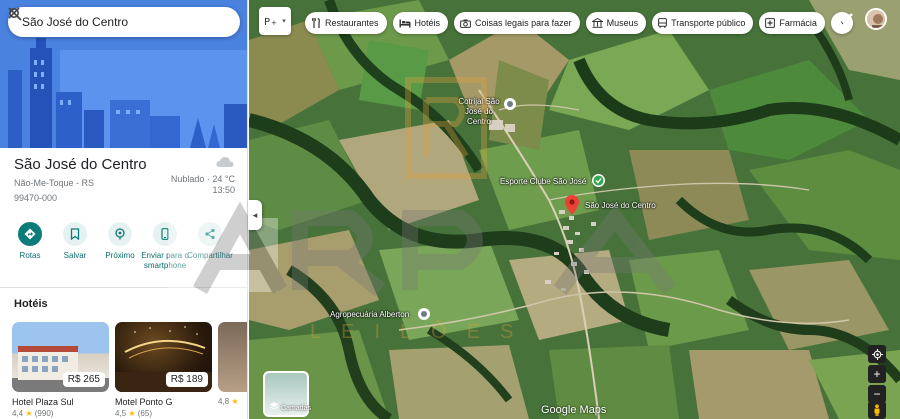  Describe the element at coordinates (36, 198) in the screenshot. I see `place-postal-code: 99470-000` at that location.